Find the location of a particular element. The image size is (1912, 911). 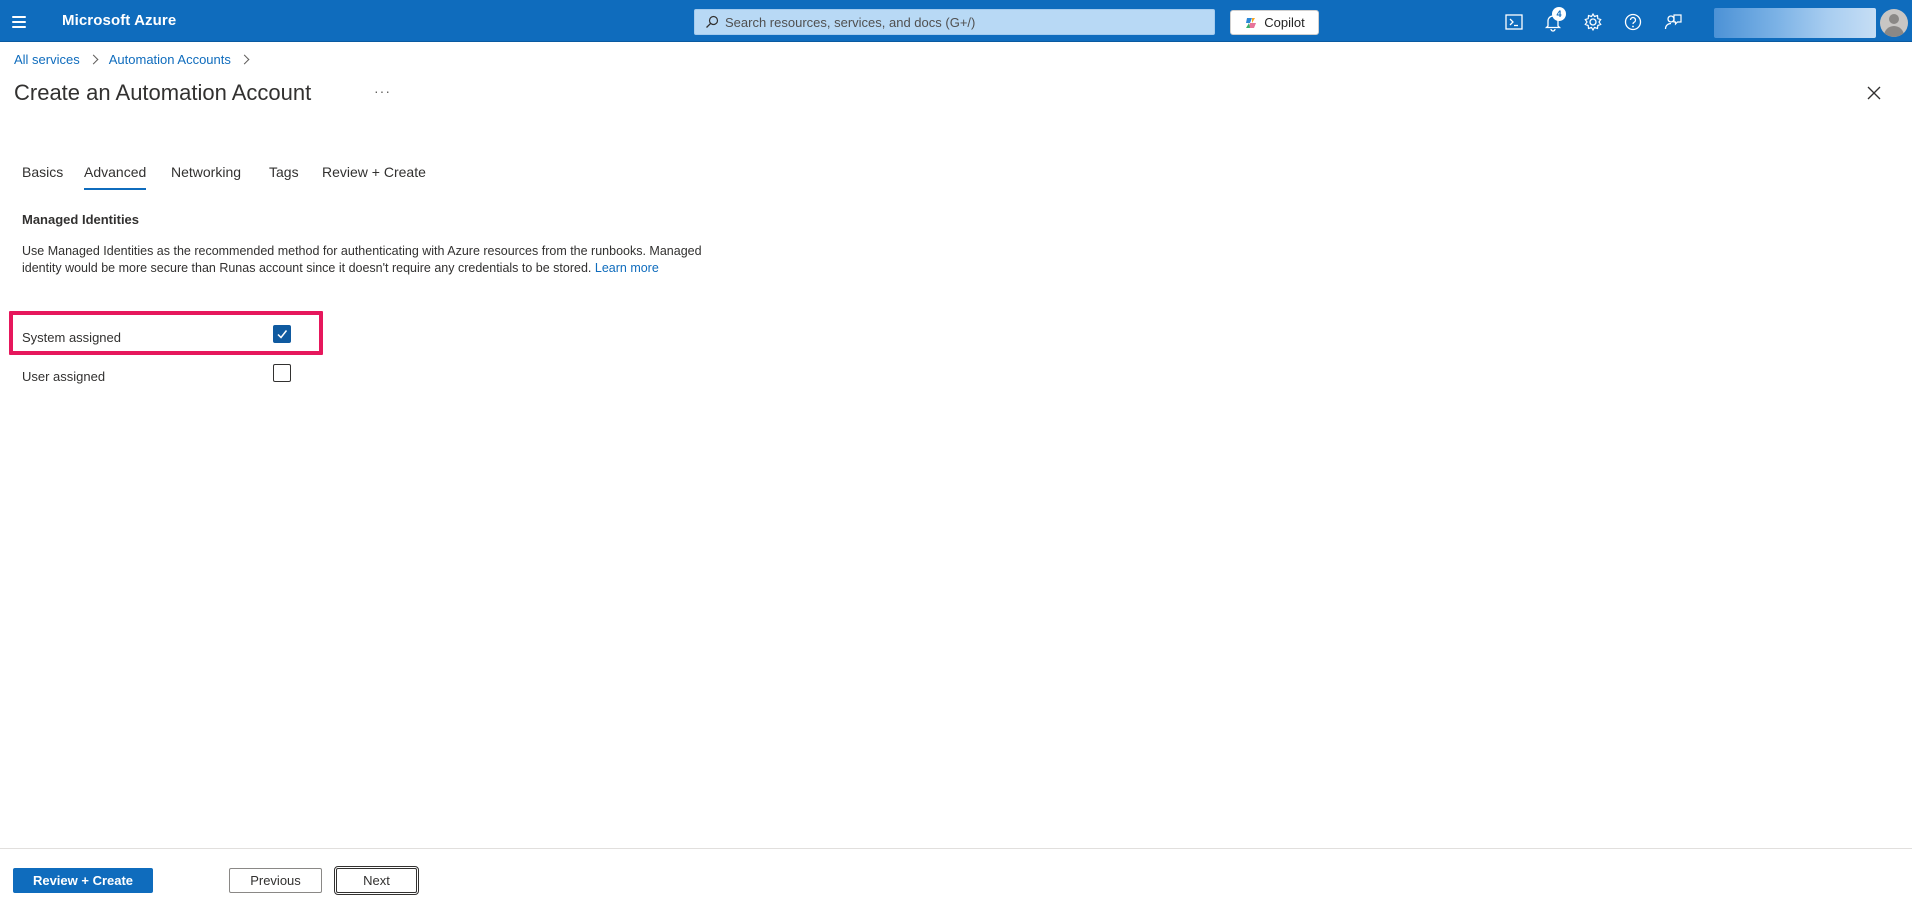

cloud-shell-icon is located at coordinates (1514, 22).